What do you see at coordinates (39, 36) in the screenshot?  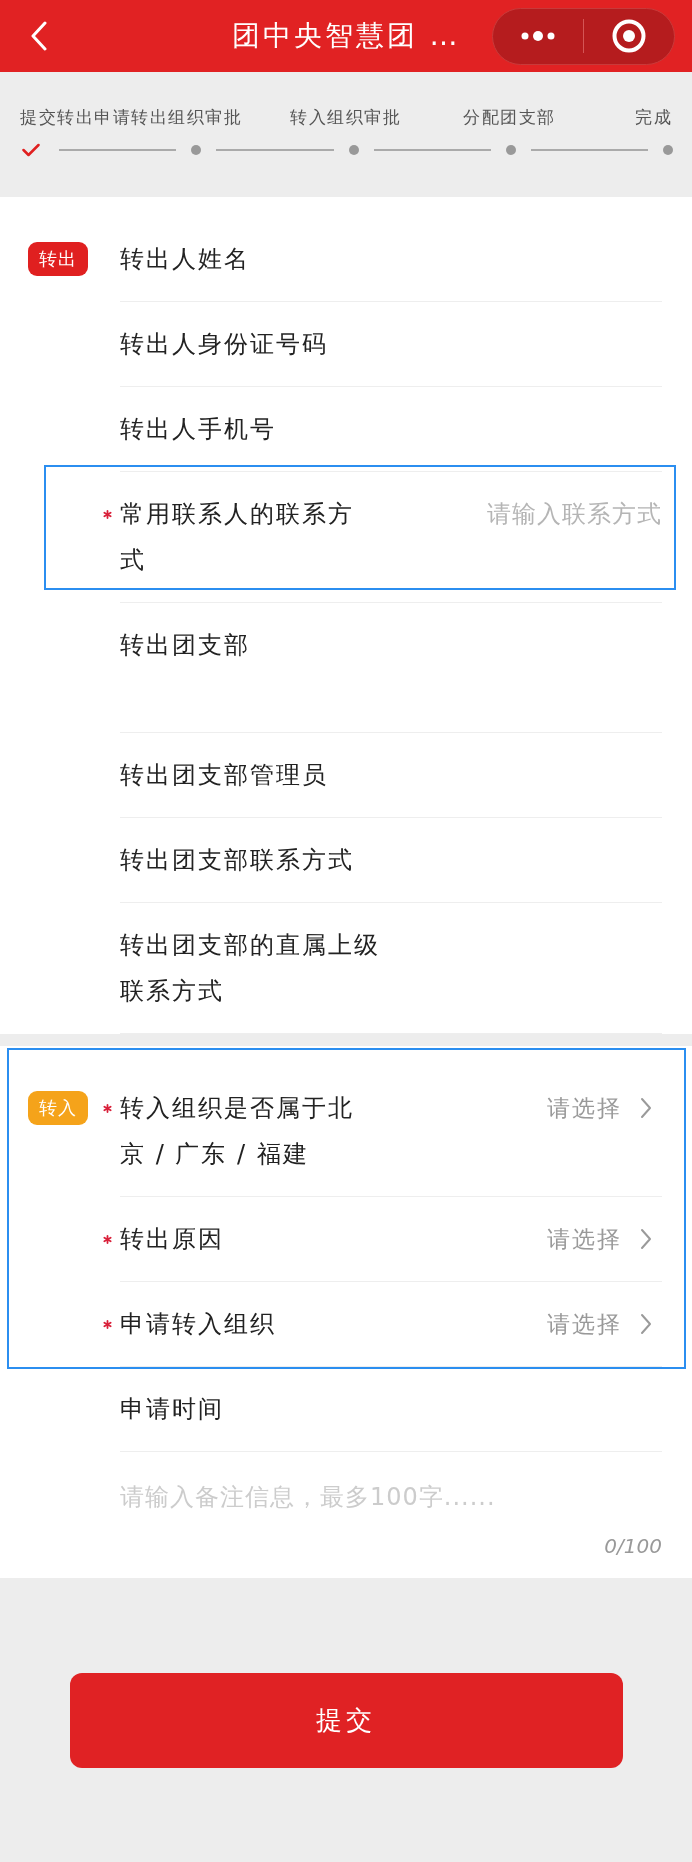 I see `chevron-left-icon` at bounding box center [39, 36].